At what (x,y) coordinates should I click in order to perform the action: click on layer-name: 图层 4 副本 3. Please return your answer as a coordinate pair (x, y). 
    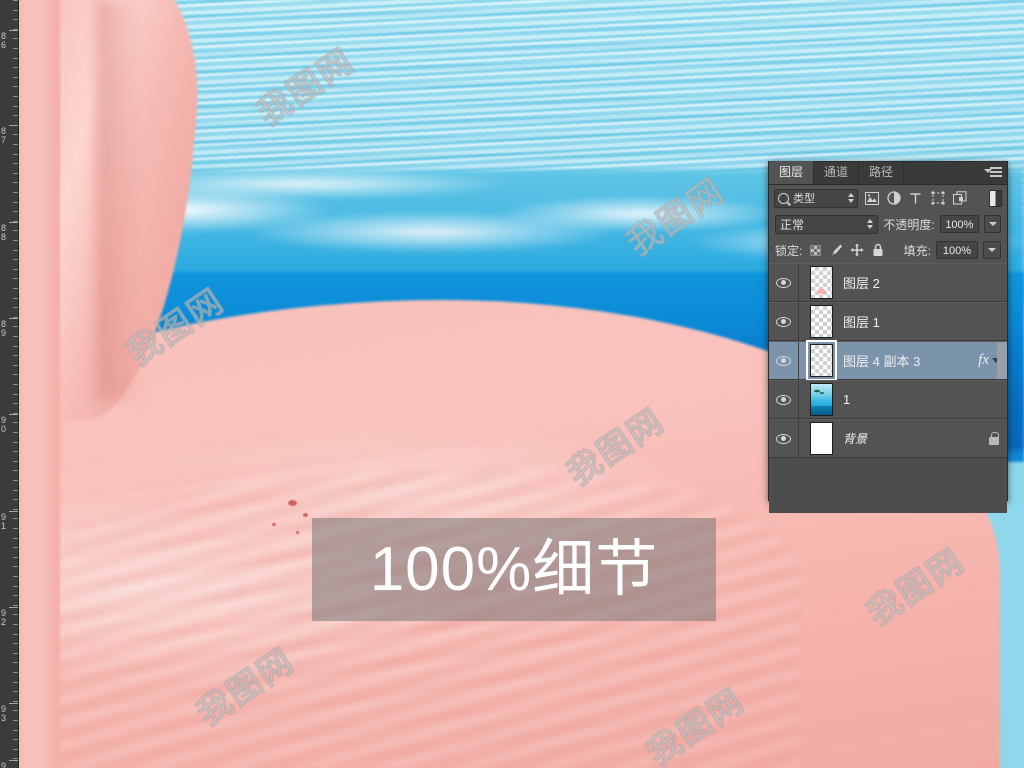
    Looking at the image, I should click on (910, 360).